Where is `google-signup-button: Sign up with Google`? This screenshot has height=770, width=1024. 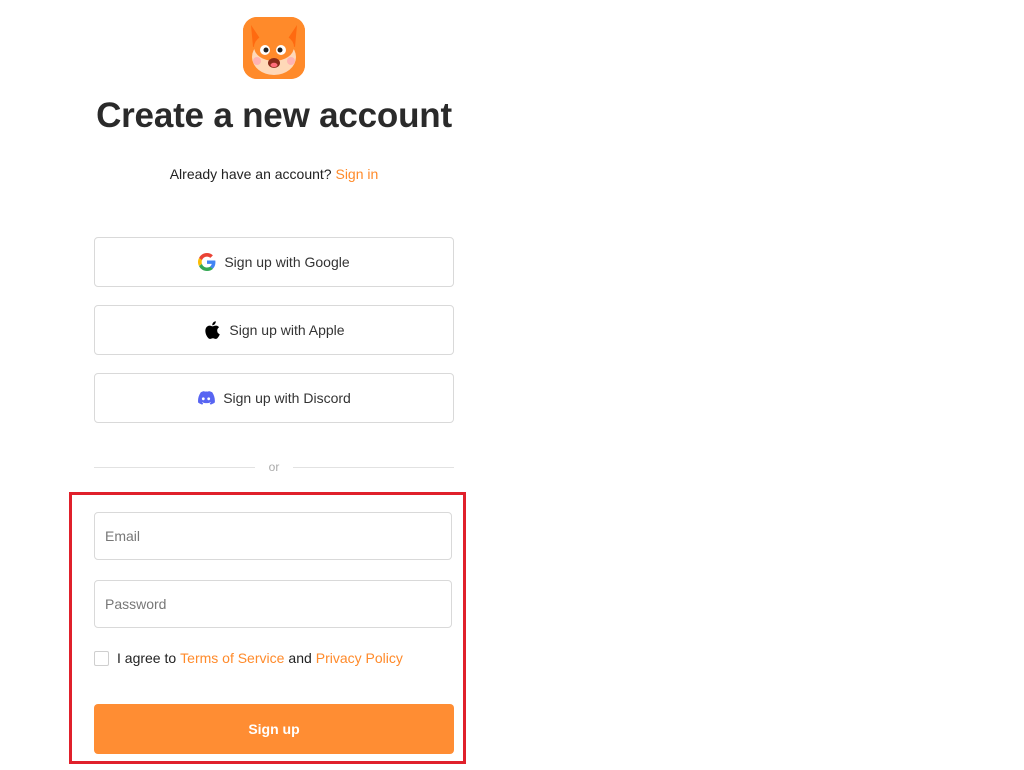
google-signup-button: Sign up with Google is located at coordinates (274, 262).